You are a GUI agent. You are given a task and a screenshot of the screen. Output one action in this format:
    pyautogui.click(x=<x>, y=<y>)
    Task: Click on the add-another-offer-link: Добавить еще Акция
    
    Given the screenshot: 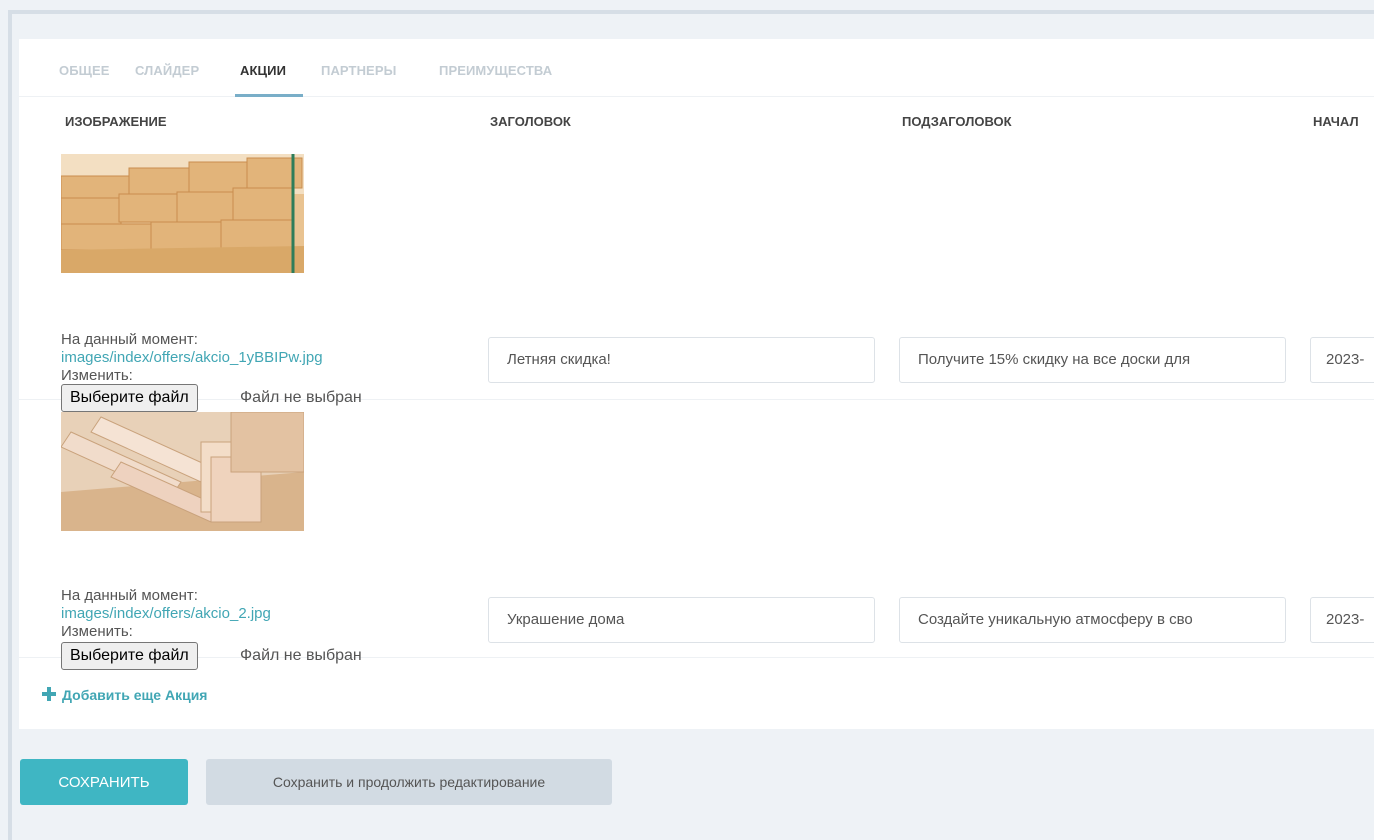 What is the action you would take?
    pyautogui.click(x=124, y=695)
    